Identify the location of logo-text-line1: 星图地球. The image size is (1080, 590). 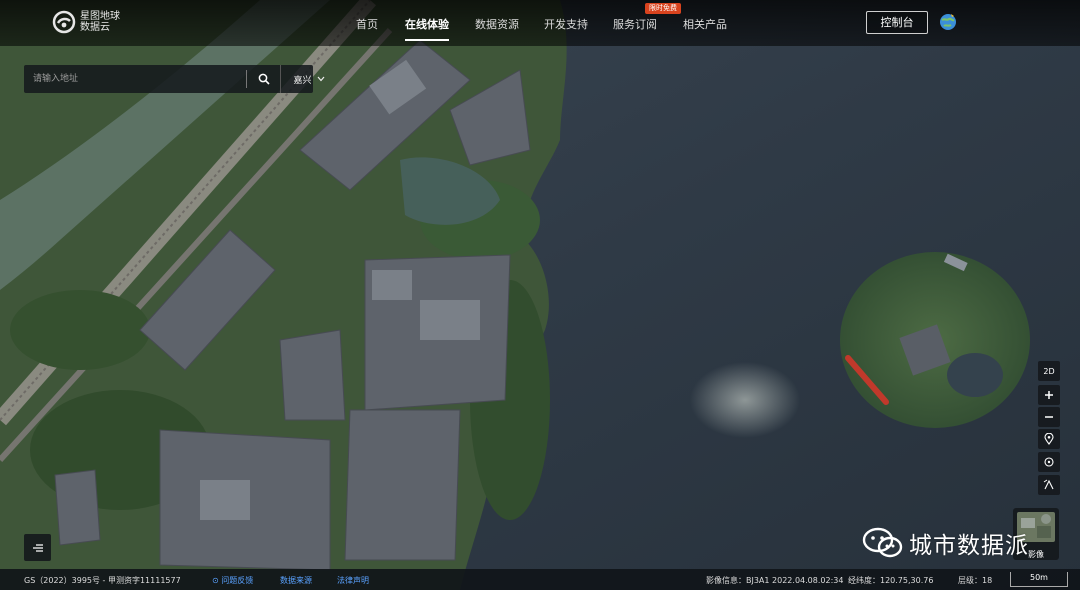
(100, 16).